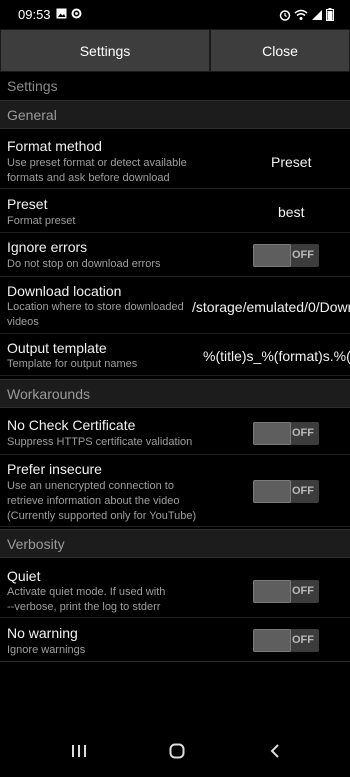 The image size is (350, 777). I want to click on pref-ignore-errors-summary: Do not stop on download errors, so click(84, 264).